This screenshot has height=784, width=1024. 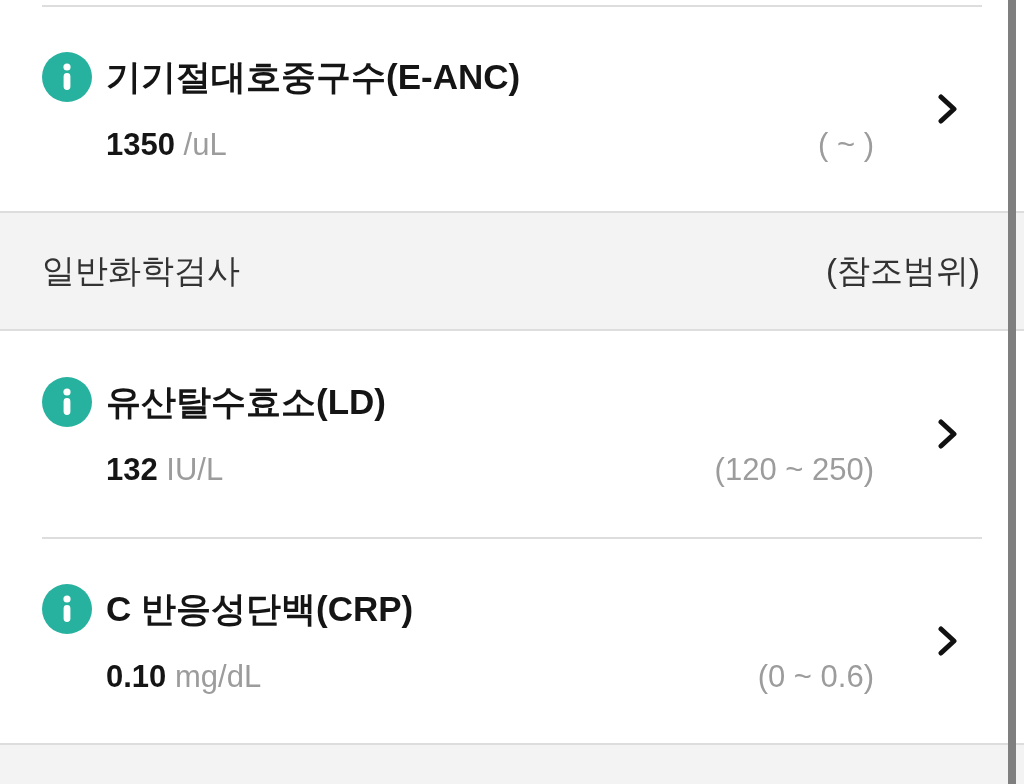 I want to click on reference-range-label: (참조범위), so click(x=903, y=270).